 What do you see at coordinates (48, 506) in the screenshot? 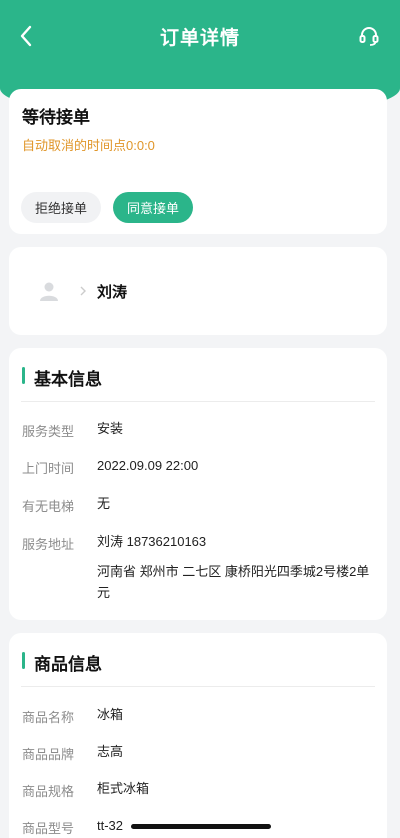
I see `elevator-label: 有无电梯` at bounding box center [48, 506].